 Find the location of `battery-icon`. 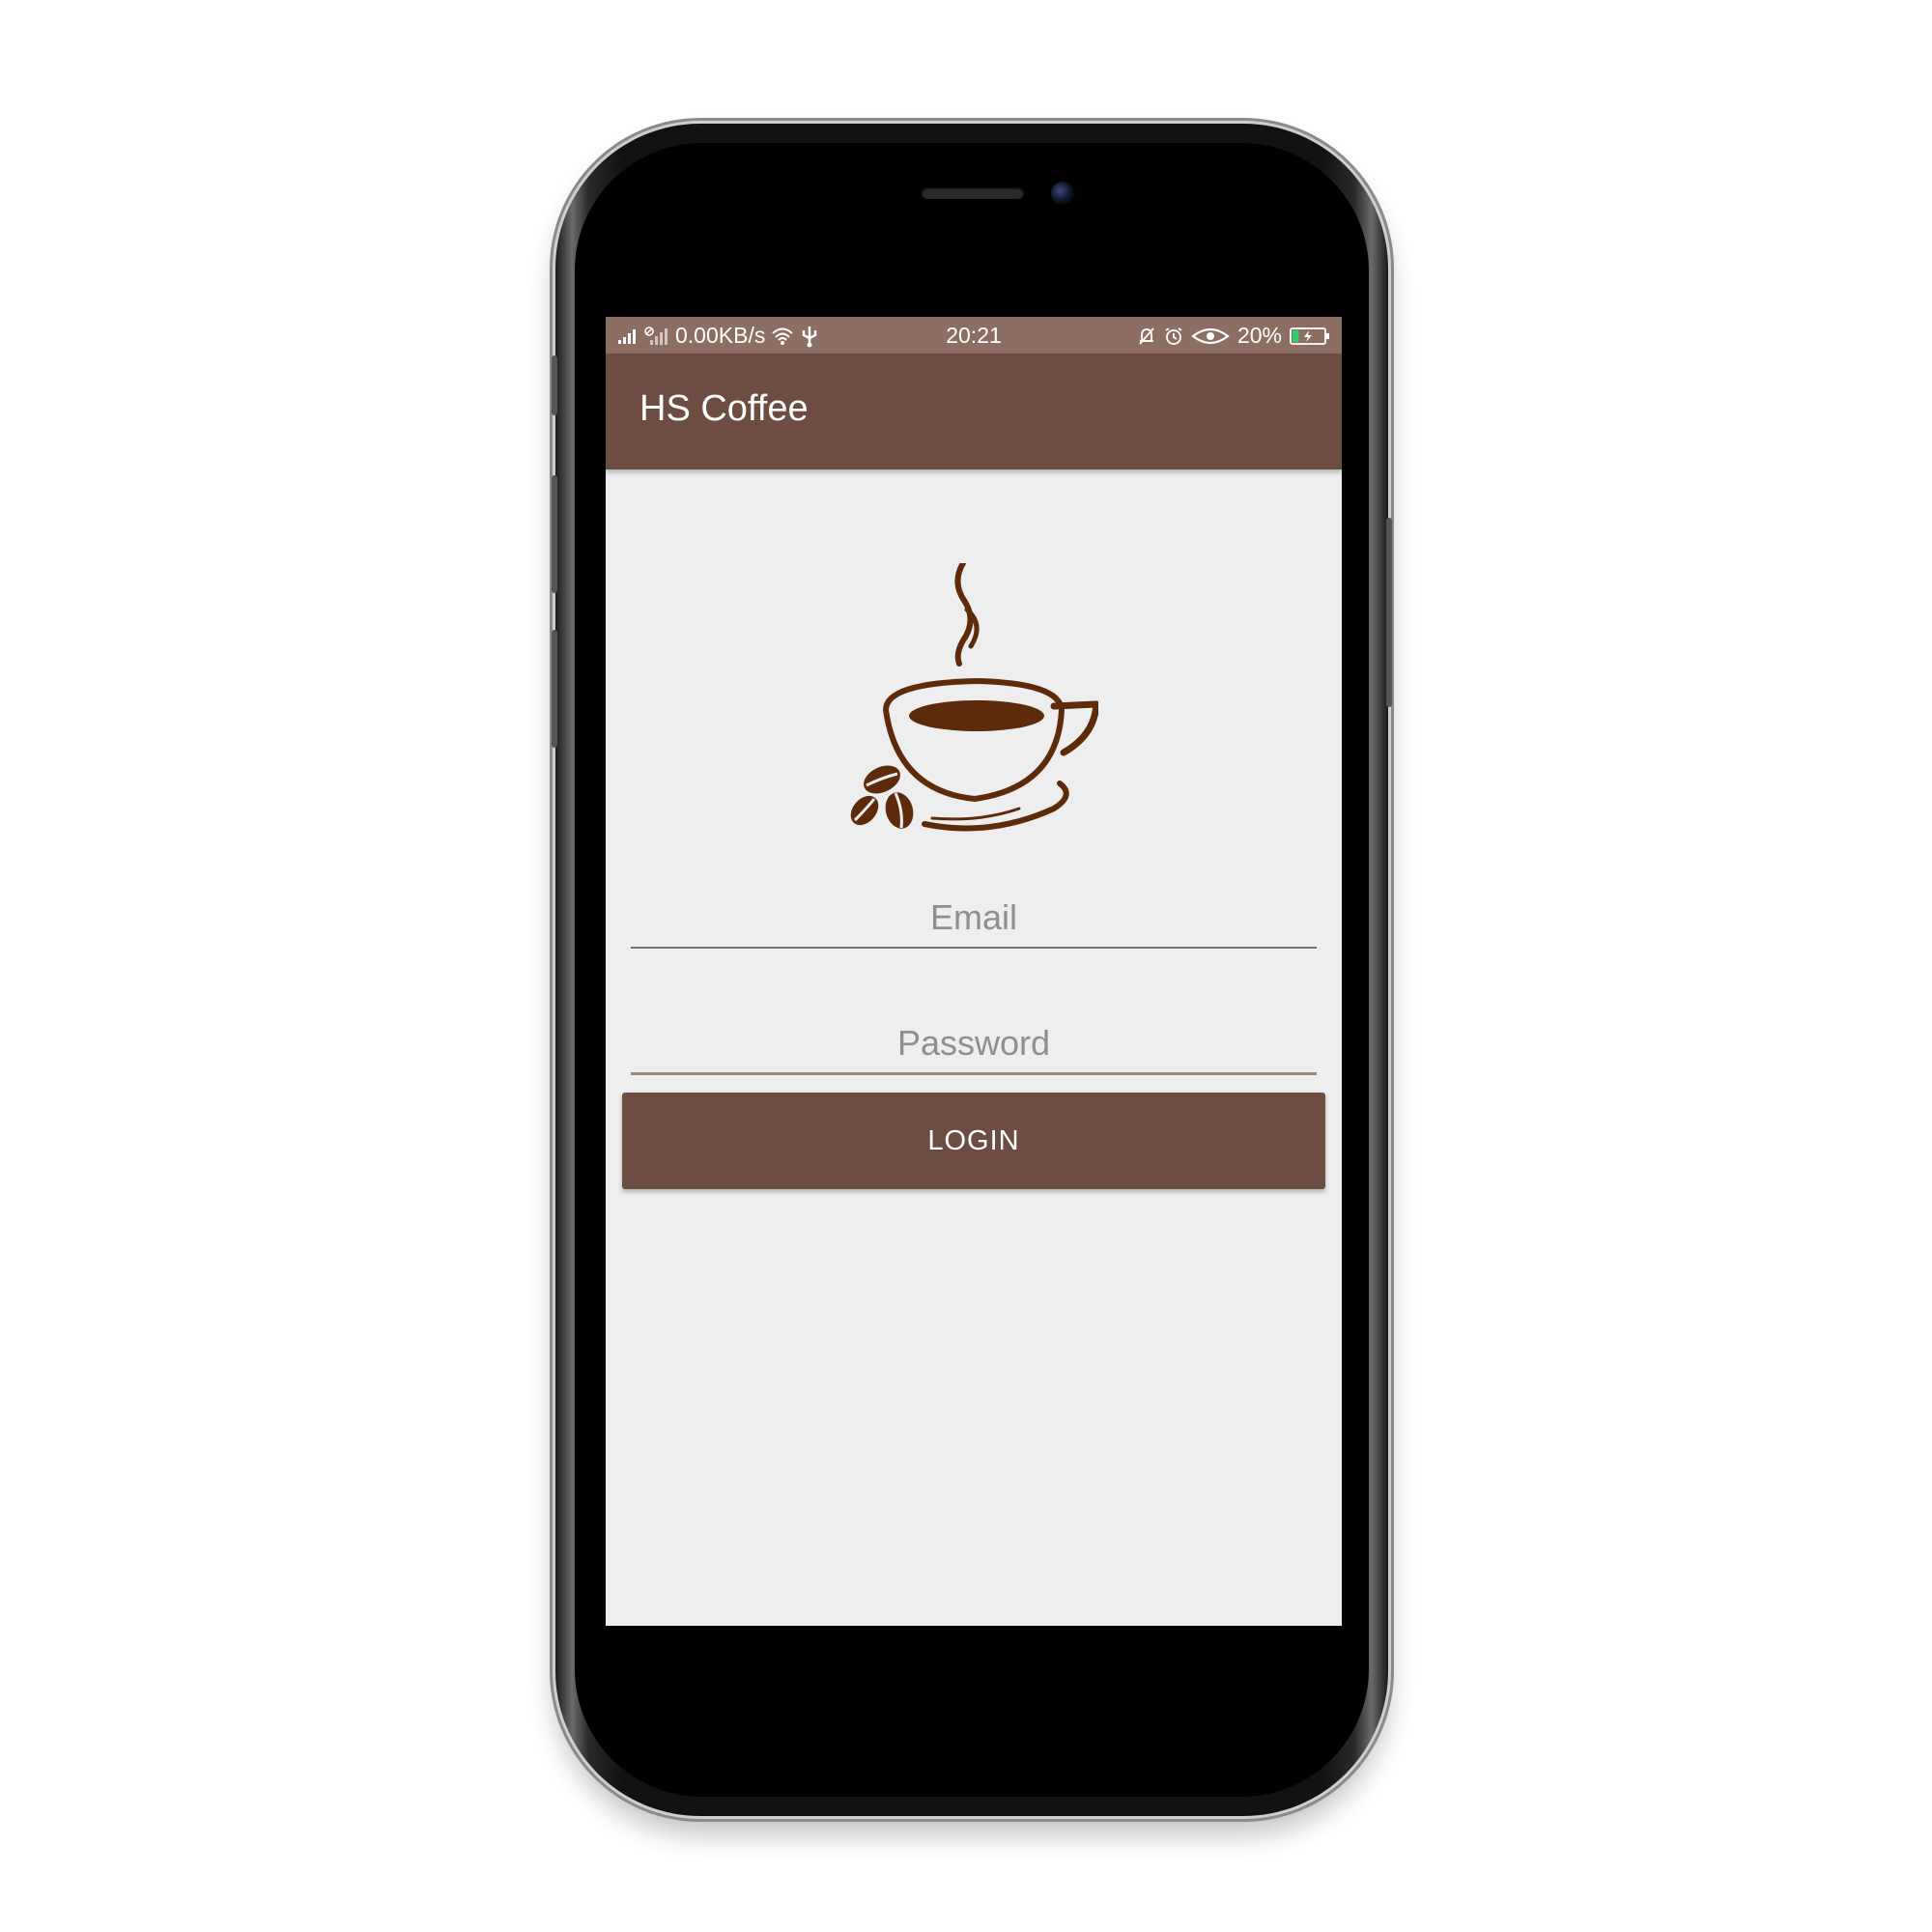

battery-icon is located at coordinates (1310, 336).